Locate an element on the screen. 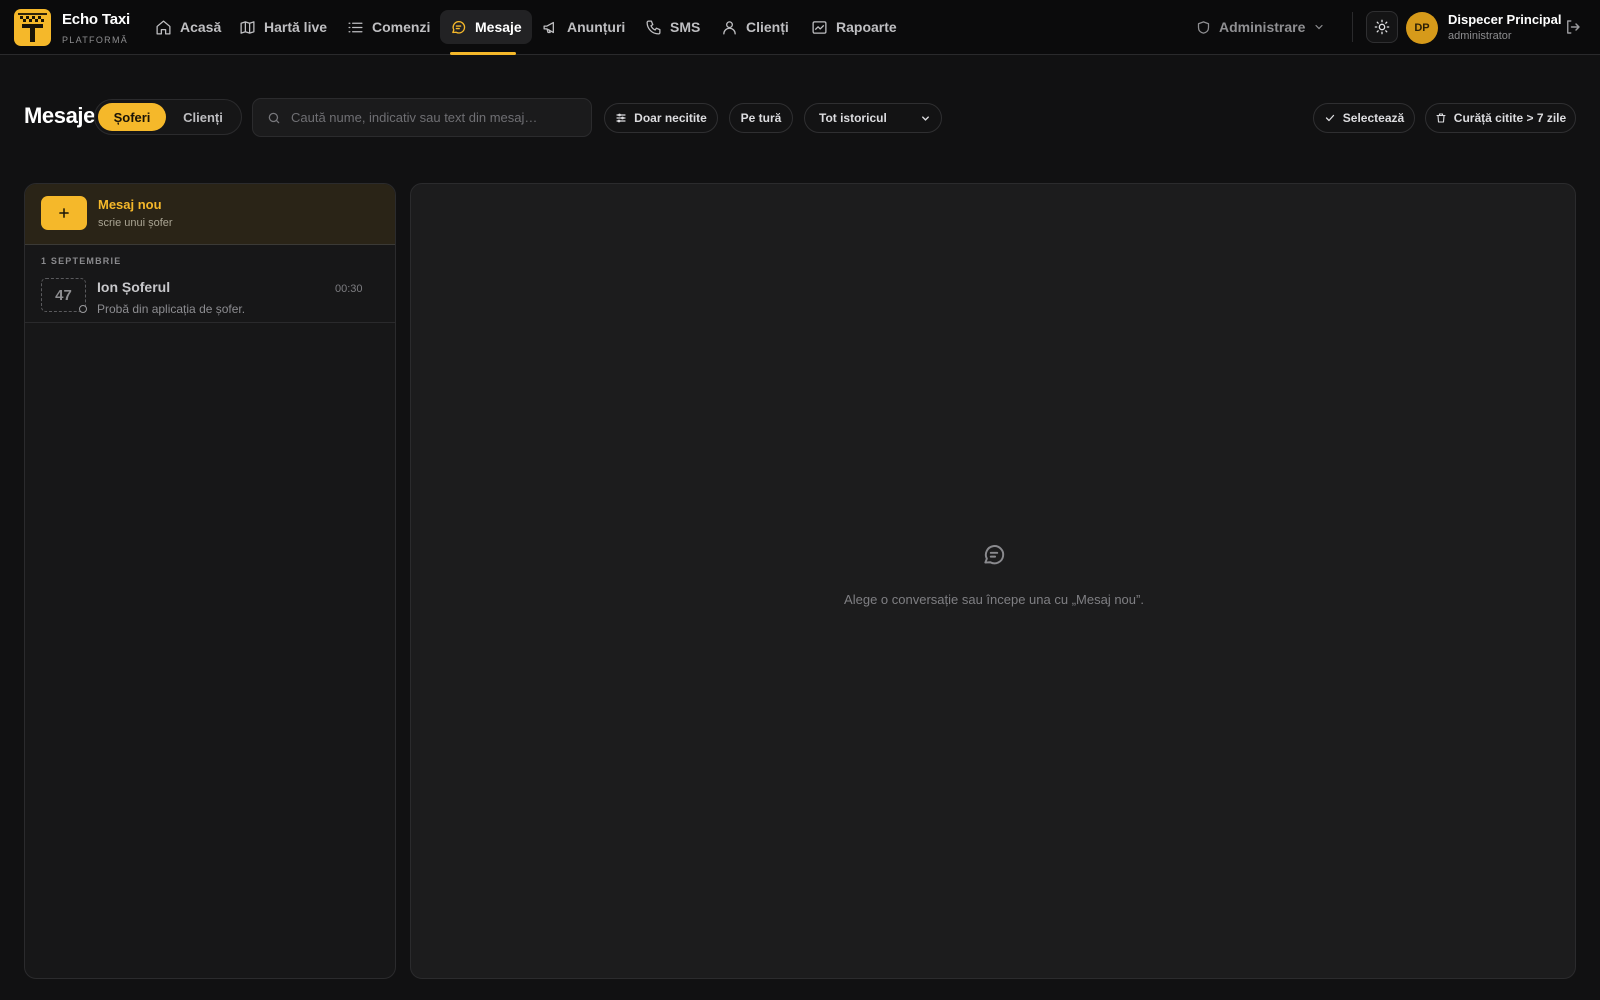 The height and width of the screenshot is (1000, 1600). search-icon is located at coordinates (274, 117).